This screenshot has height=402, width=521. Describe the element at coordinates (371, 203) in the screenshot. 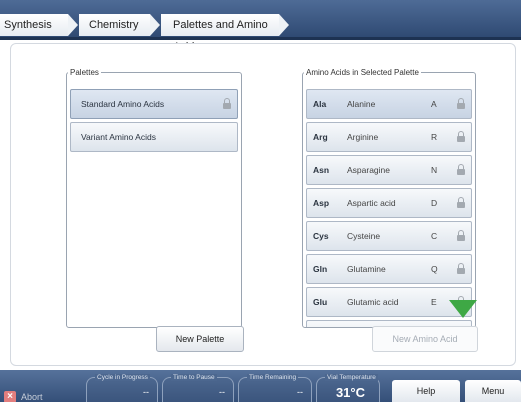

I see `amino-acid-name: Aspartic acid` at that location.